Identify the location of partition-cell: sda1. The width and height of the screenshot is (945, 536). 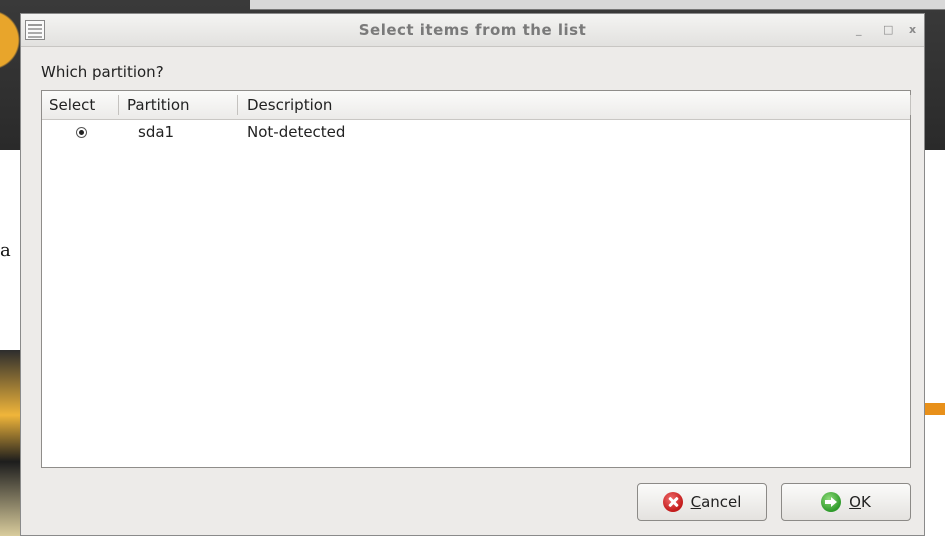
(156, 132).